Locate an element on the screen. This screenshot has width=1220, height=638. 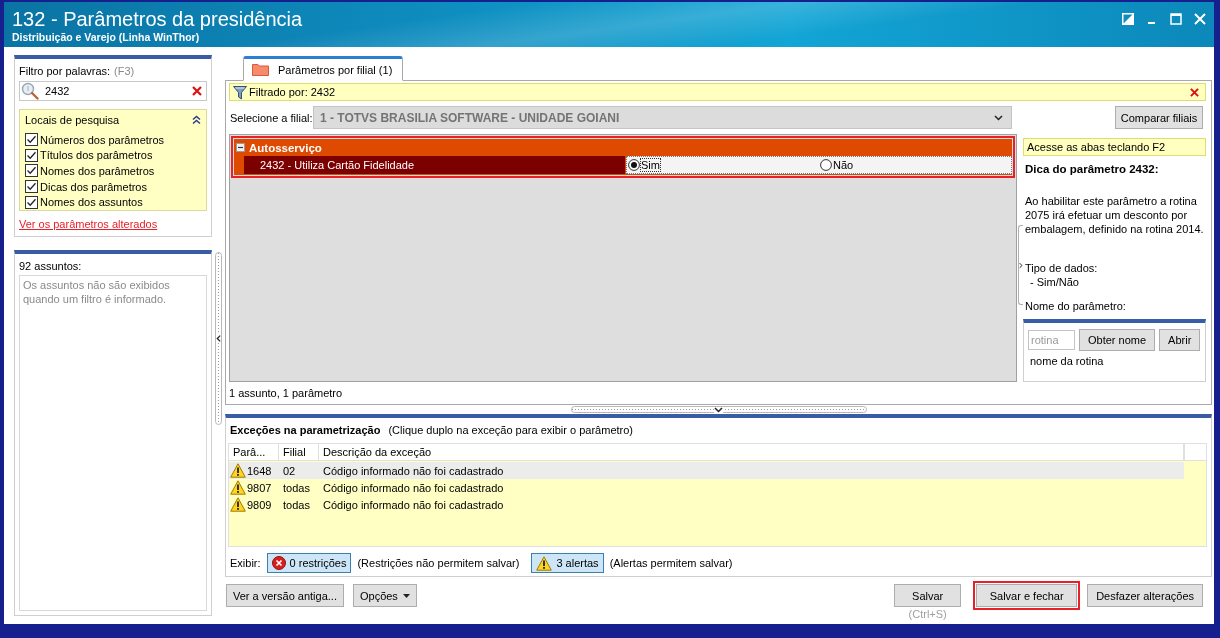
parameter-name-label: Nome do parâmetro: is located at coordinates (1076, 306).